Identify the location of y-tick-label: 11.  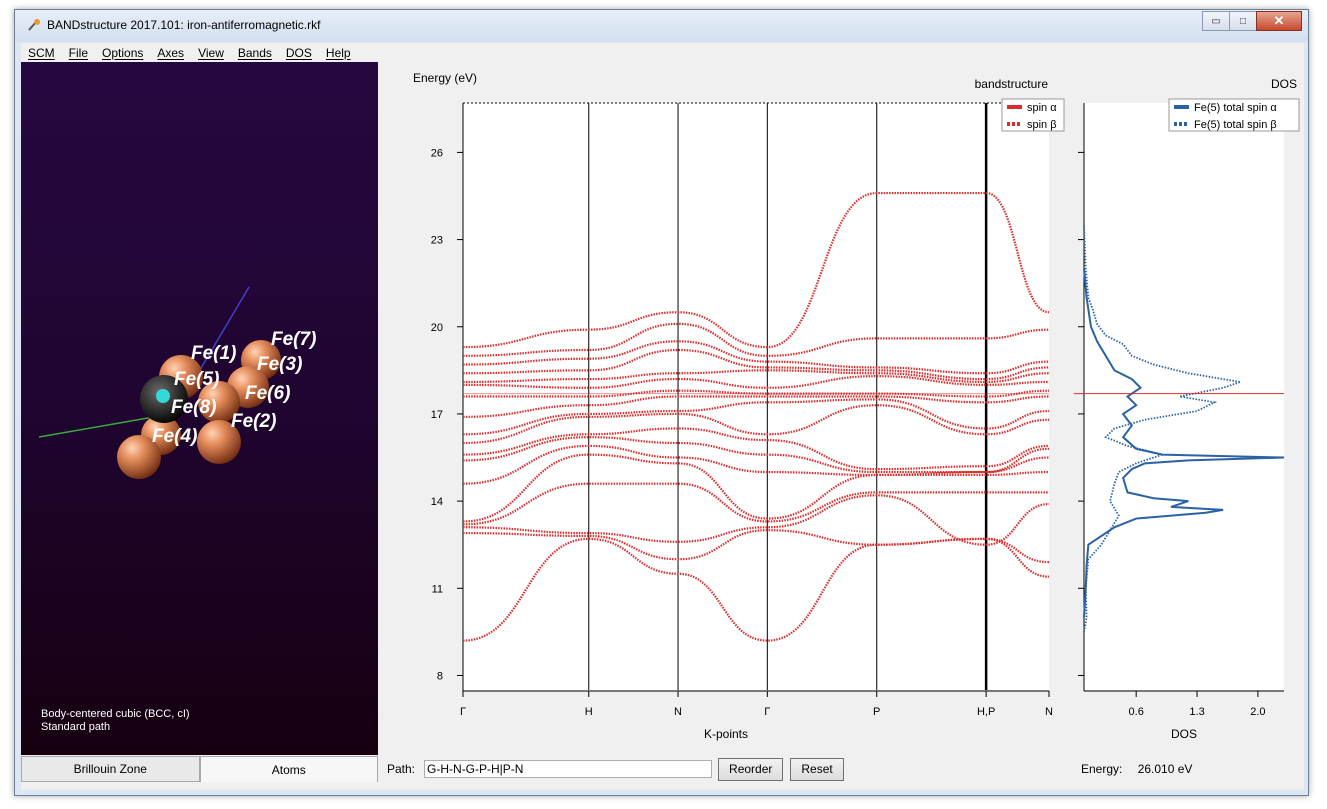
(437, 589).